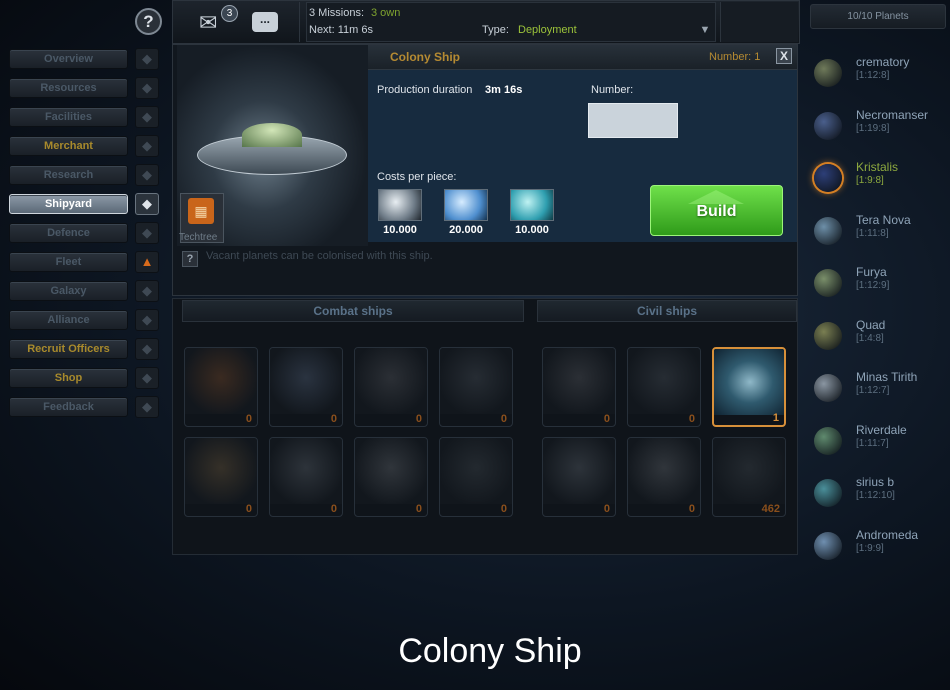  Describe the element at coordinates (749, 477) in the screenshot. I see `ship-slot: 462` at that location.